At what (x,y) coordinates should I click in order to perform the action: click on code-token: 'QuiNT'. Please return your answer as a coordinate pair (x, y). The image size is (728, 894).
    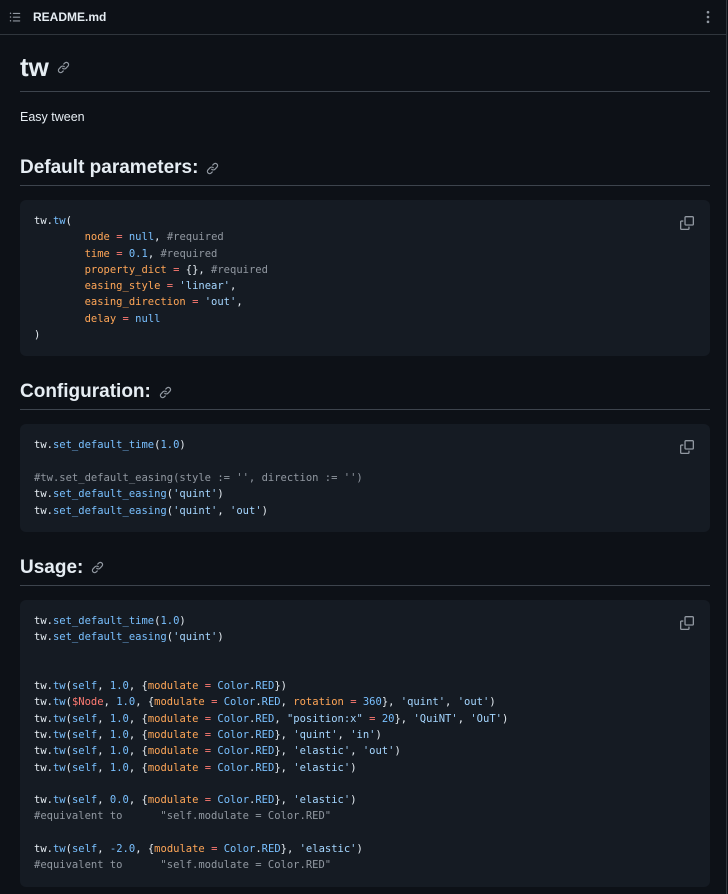
    Looking at the image, I should click on (435, 718).